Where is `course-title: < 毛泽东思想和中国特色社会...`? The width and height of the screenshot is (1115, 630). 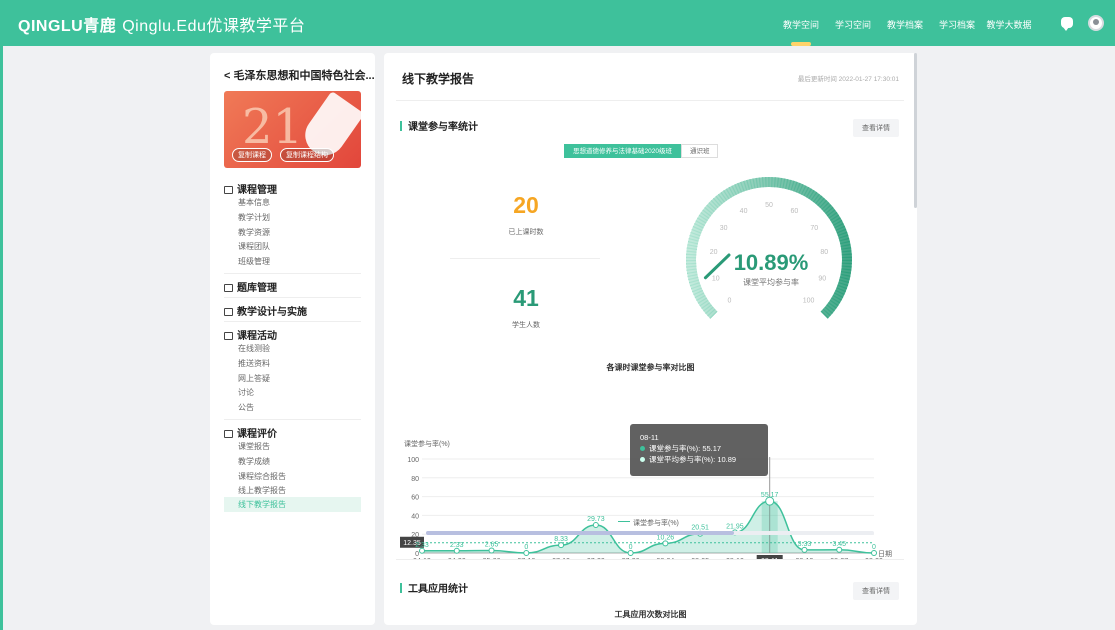 course-title: < 毛泽东思想和中国特色社会... is located at coordinates (299, 75).